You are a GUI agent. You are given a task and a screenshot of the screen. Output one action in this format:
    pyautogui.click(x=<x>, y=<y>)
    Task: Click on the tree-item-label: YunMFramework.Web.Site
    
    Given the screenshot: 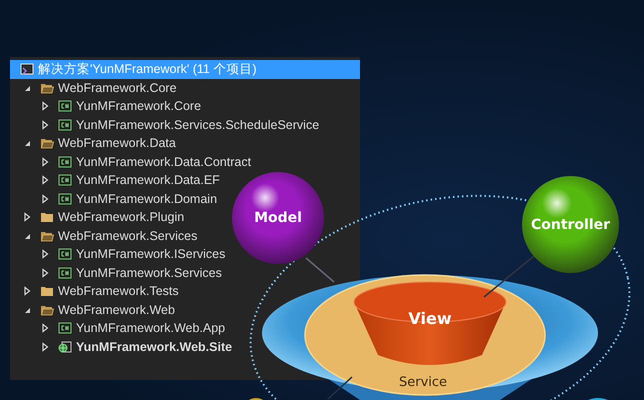 What is the action you would take?
    pyautogui.click(x=154, y=347)
    